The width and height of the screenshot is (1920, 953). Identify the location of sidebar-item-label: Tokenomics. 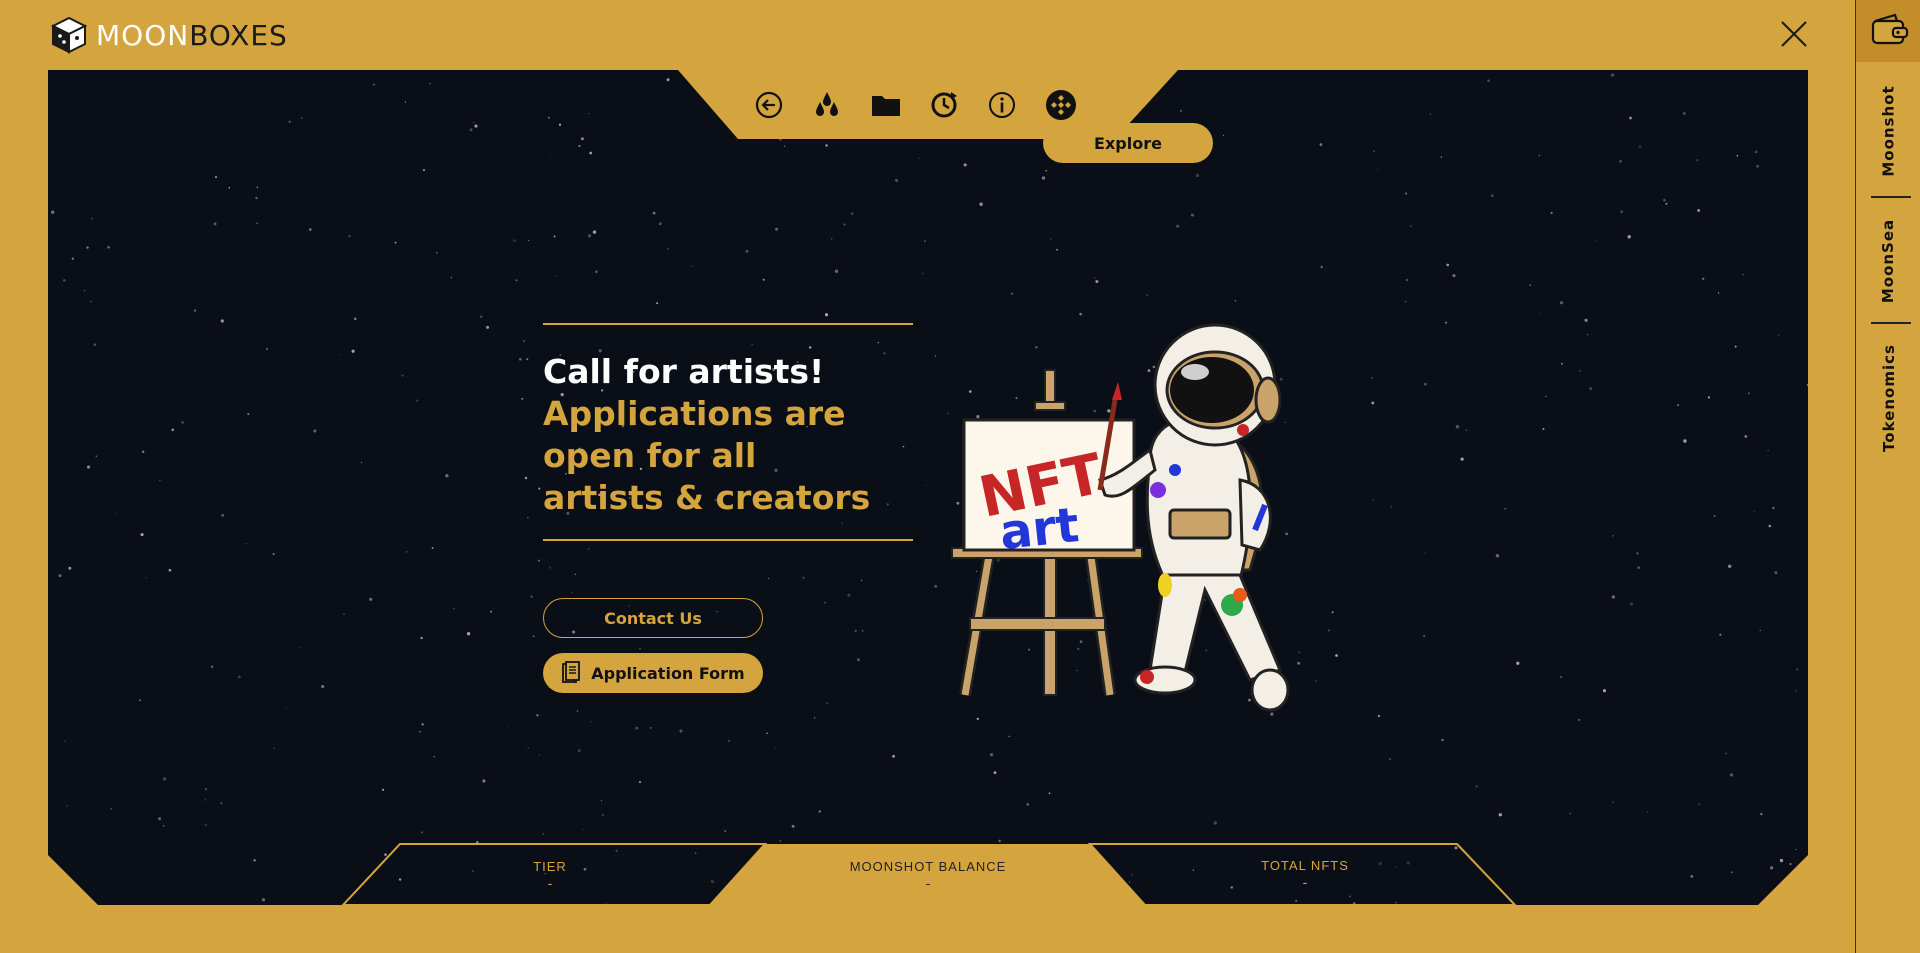
(1888, 397).